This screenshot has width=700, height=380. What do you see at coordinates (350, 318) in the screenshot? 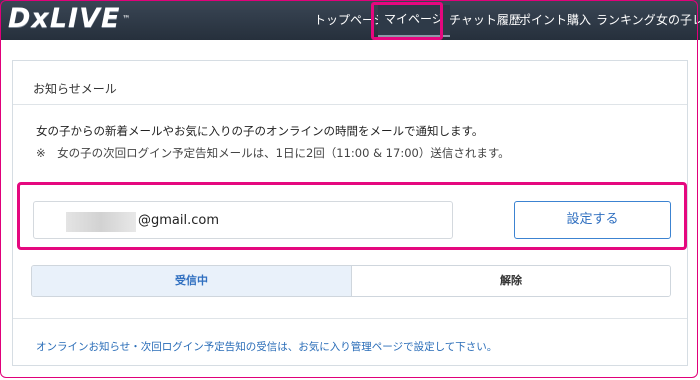
I see `footer-divider` at bounding box center [350, 318].